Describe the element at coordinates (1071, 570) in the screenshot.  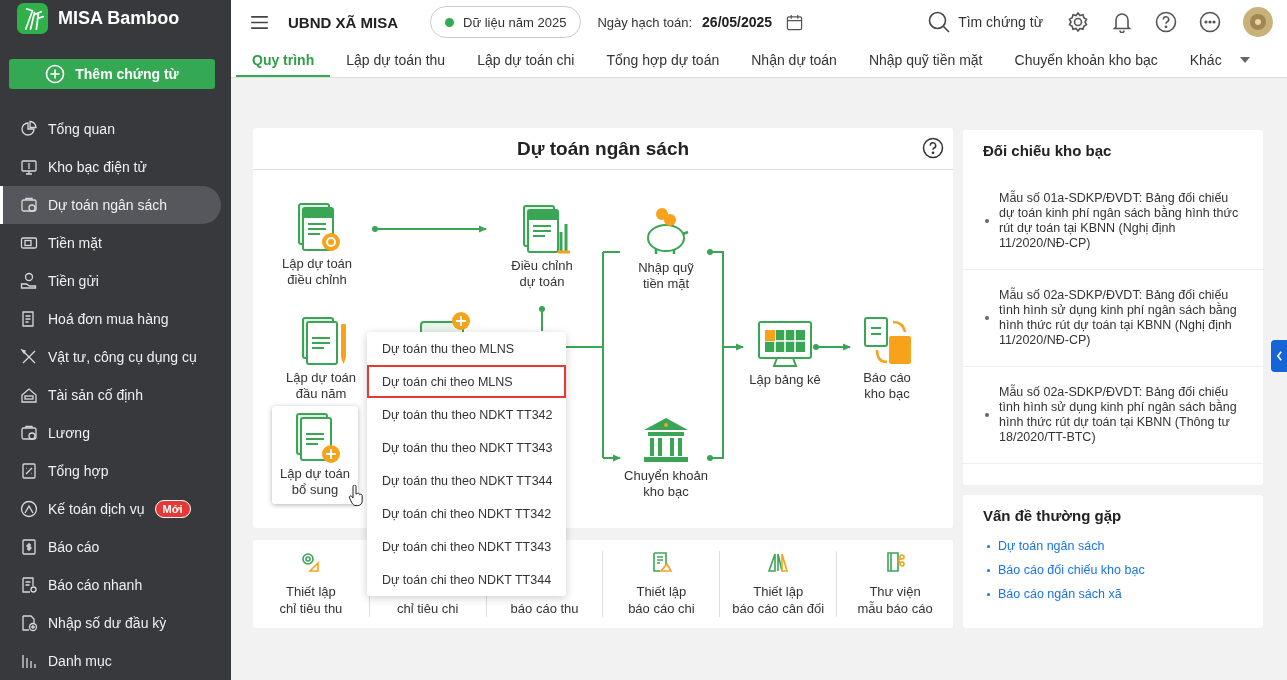
I see `help-link: Báo cáo đối chiếu kho bạc` at that location.